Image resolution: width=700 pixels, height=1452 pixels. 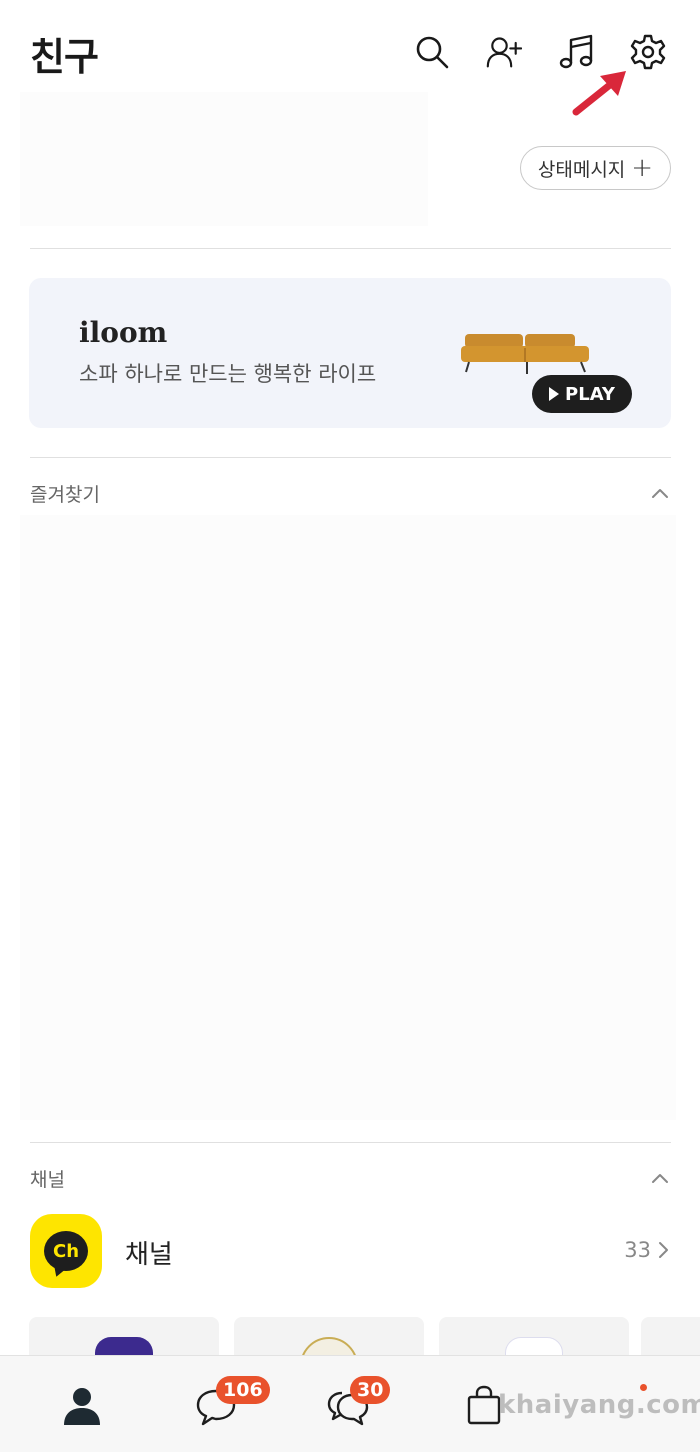 I want to click on person-icon, so click(x=82, y=1406).